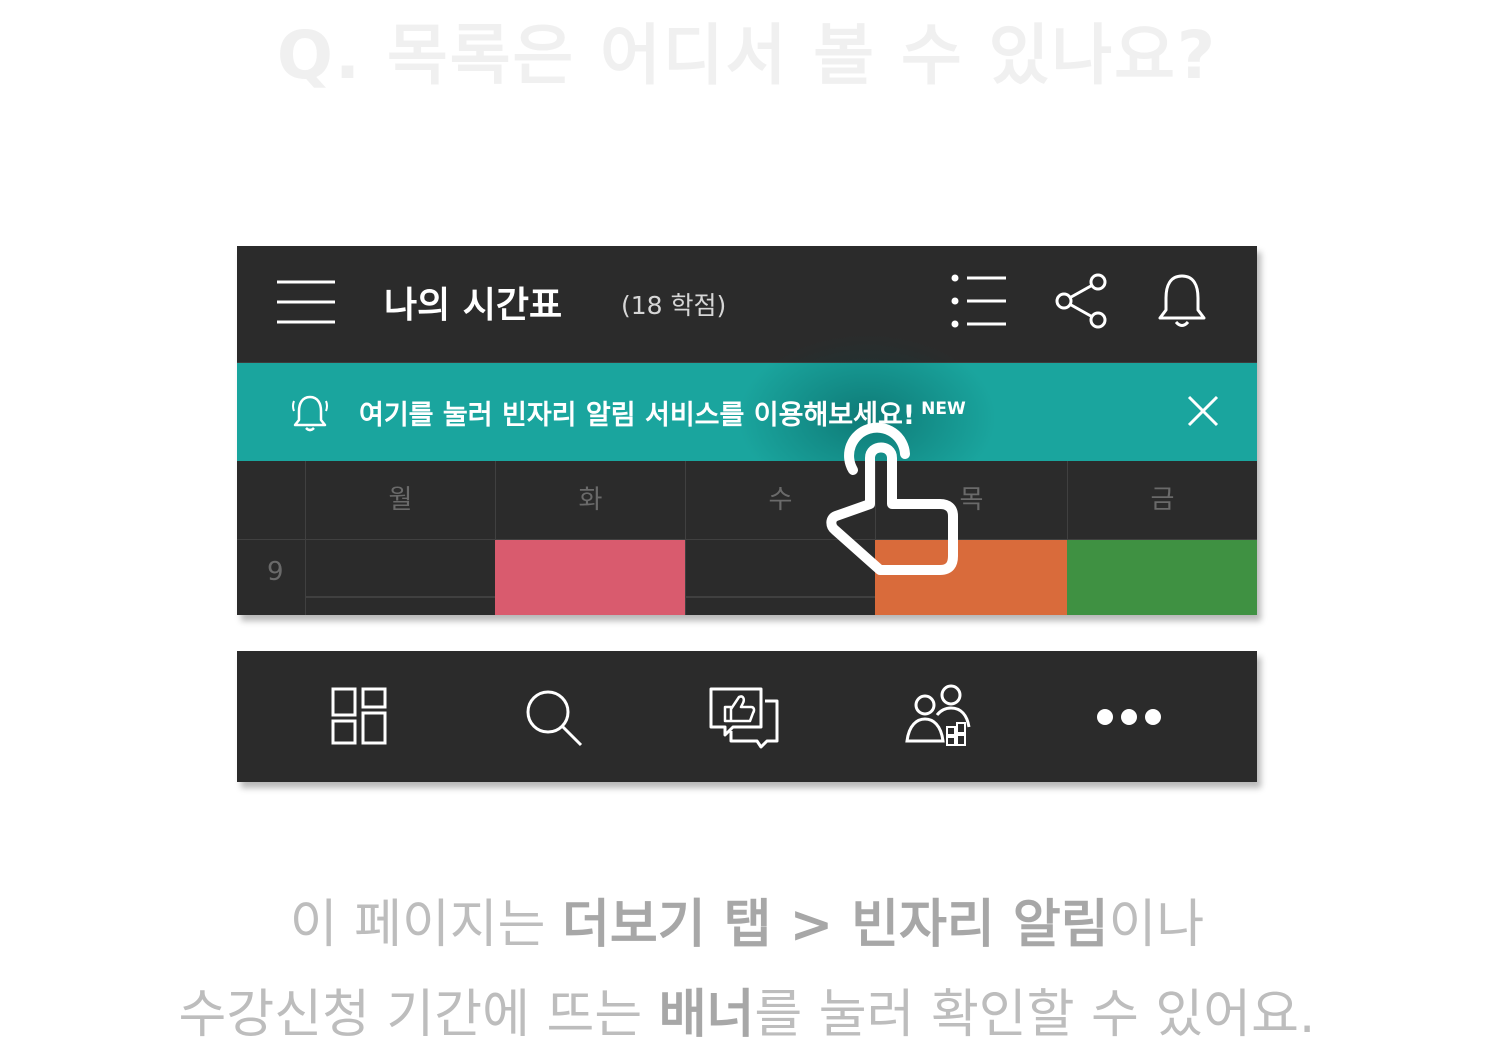 This screenshot has width=1494, height=1056. What do you see at coordinates (835, 925) in the screenshot?
I see `caption-highlight: 더보기 탭 > 빈자리 알림` at bounding box center [835, 925].